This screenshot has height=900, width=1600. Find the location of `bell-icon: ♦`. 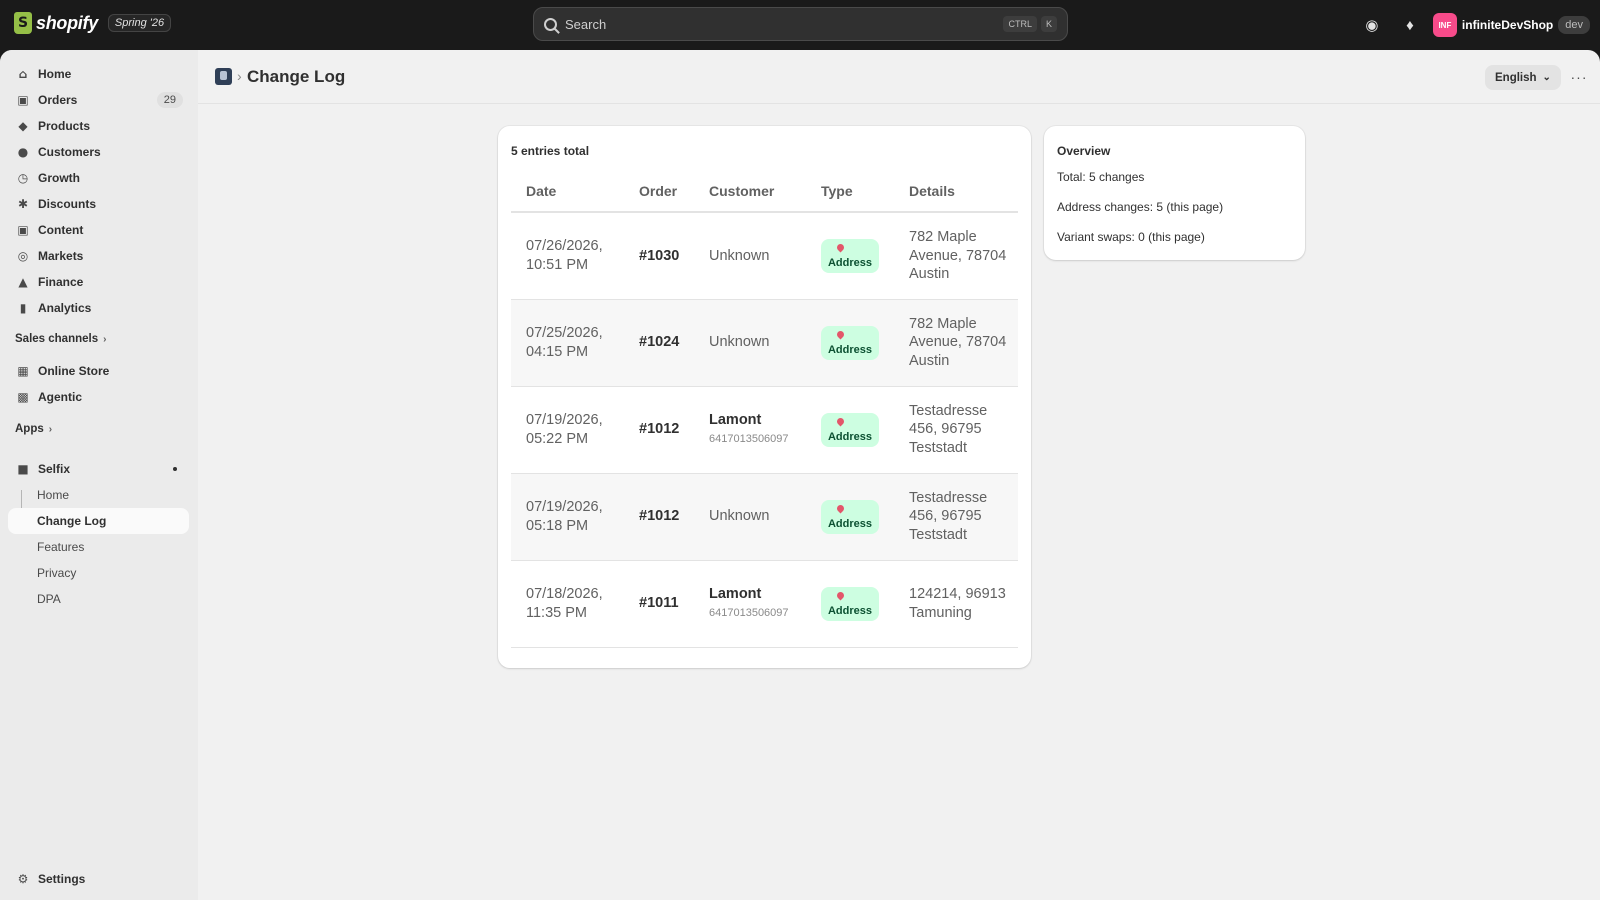

bell-icon: ♦ is located at coordinates (1410, 25).